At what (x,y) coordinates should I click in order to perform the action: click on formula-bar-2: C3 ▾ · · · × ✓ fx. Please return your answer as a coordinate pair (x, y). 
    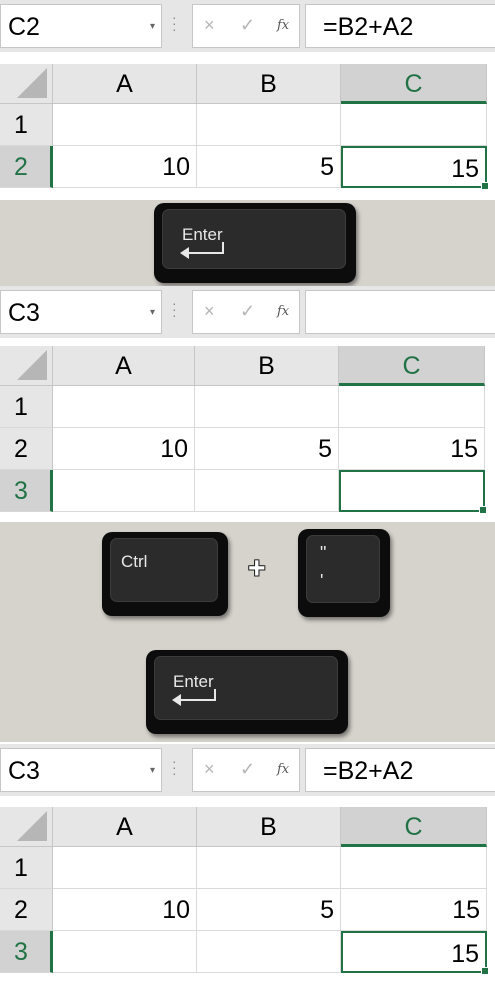
    Looking at the image, I should click on (247, 312).